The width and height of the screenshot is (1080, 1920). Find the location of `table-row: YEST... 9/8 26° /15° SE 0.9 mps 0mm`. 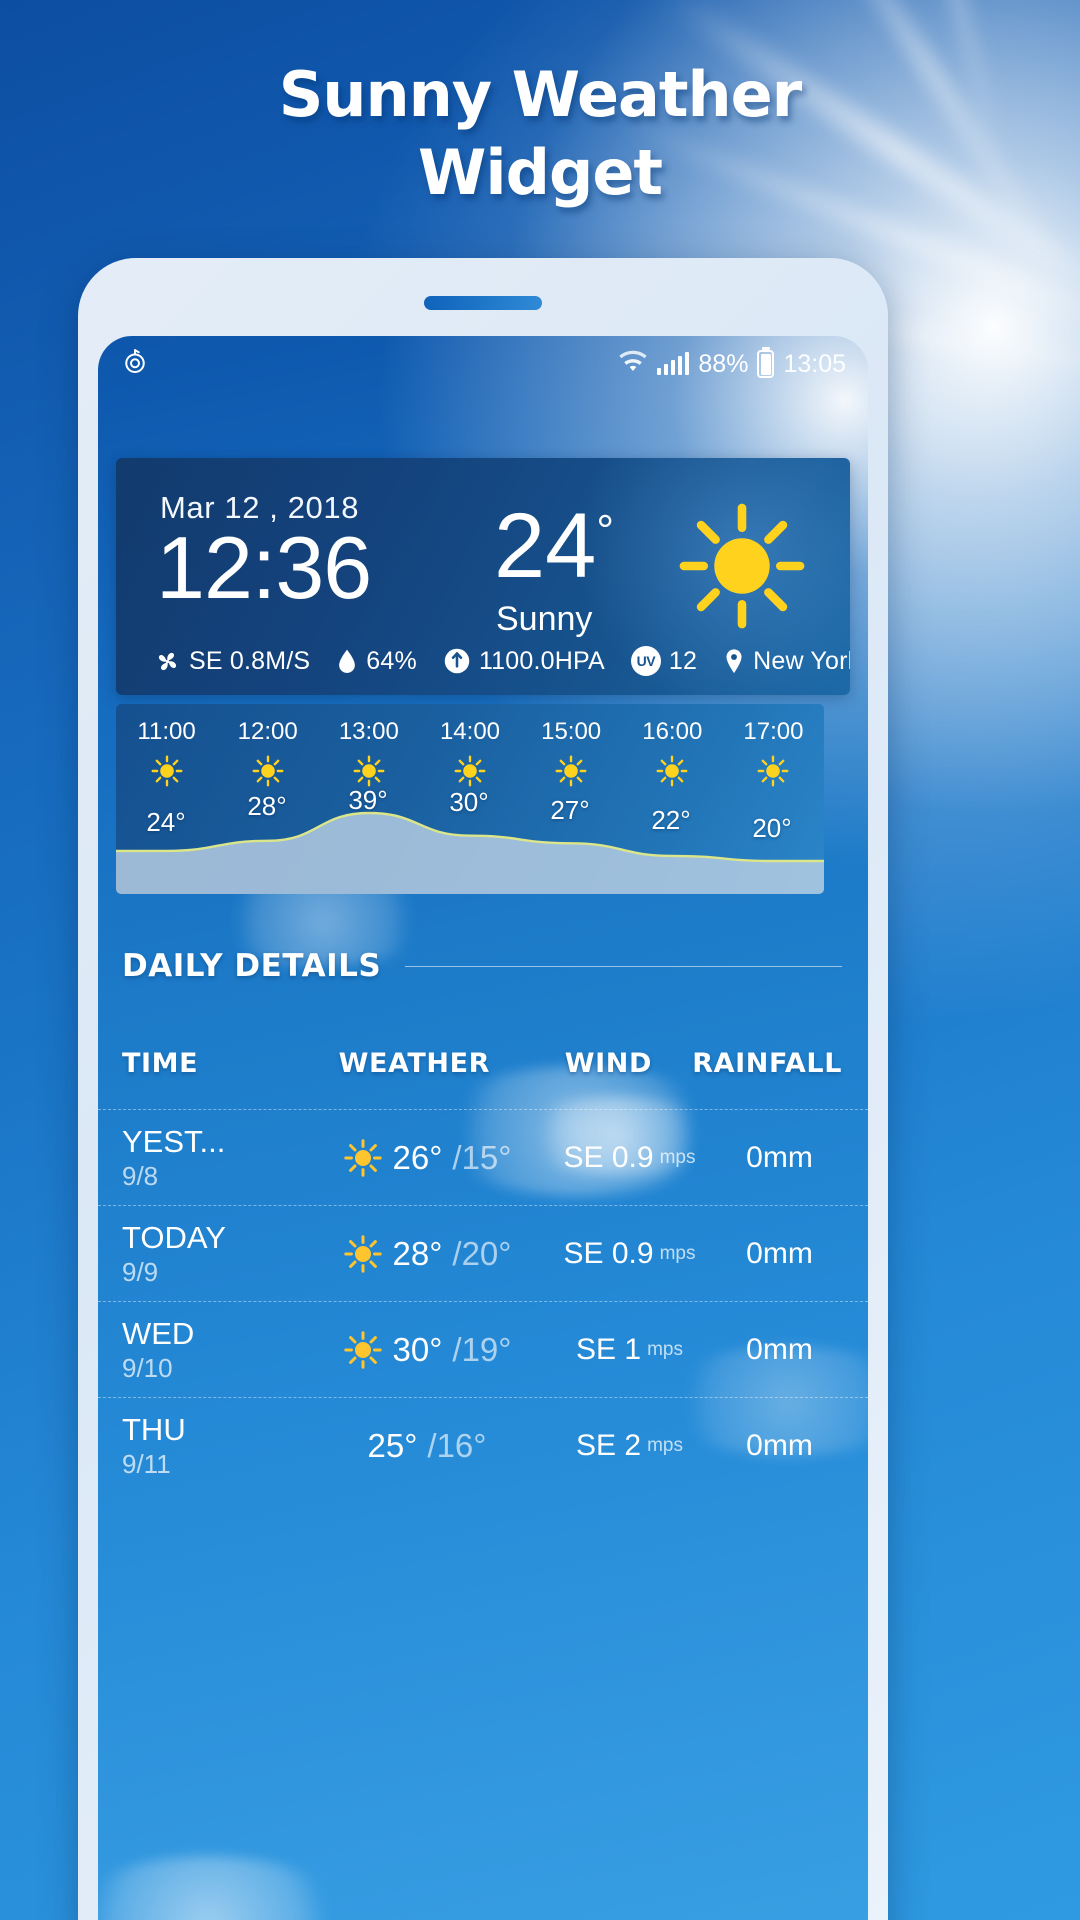

table-row: YEST... 9/8 26° /15° SE 0.9 mps 0mm is located at coordinates (483, 1157).